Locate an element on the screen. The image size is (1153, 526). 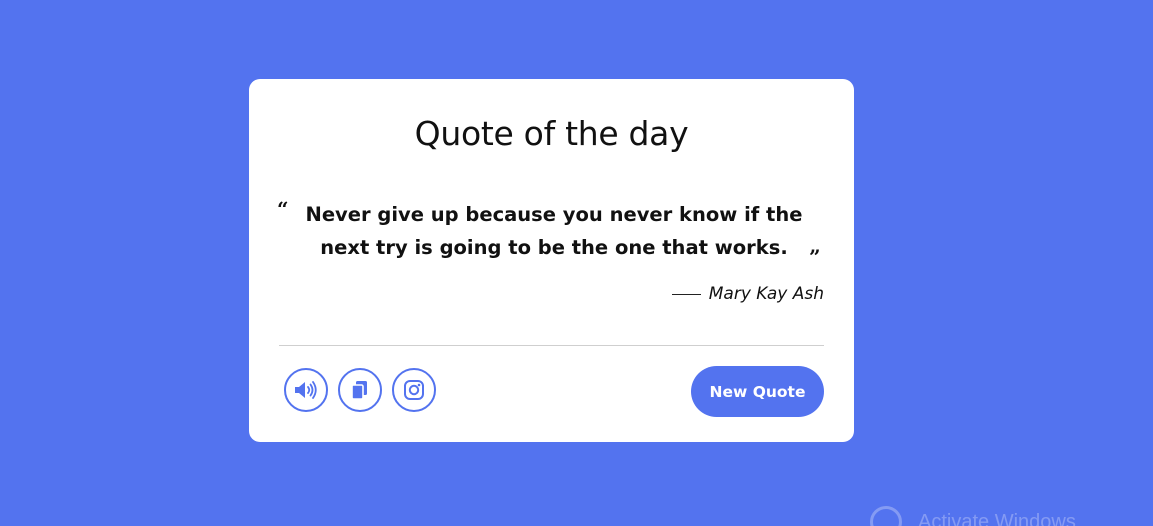
copy-icon is located at coordinates (359, 390).